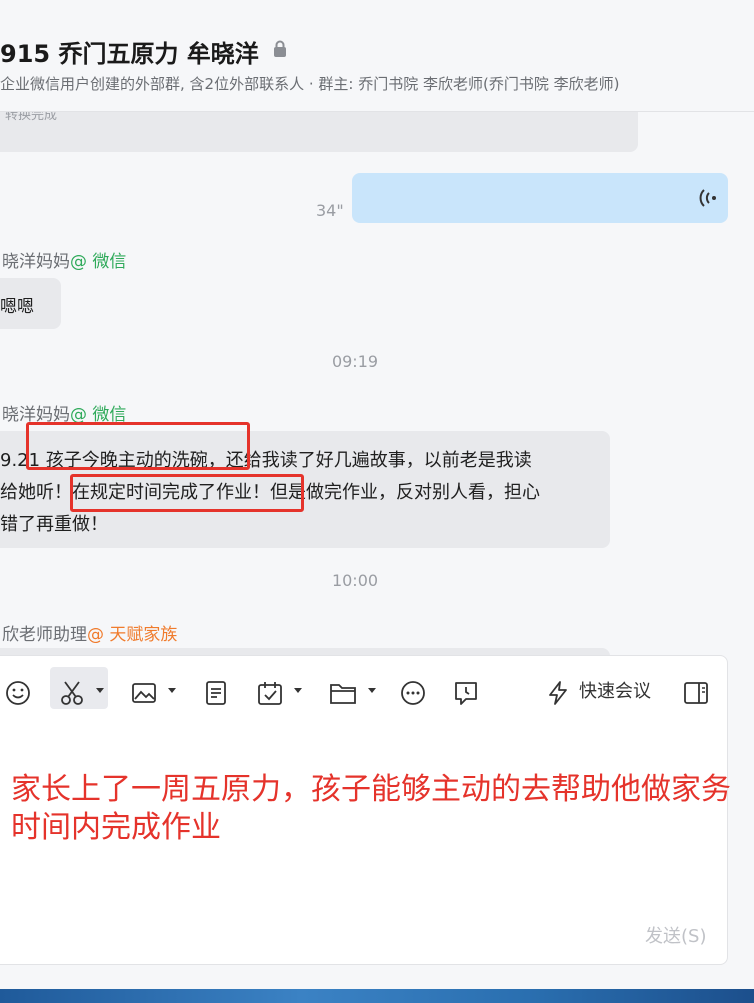 This screenshot has width=754, height=1003. I want to click on group-title: 915 乔门五原力 牟晓洋, so click(129, 51).